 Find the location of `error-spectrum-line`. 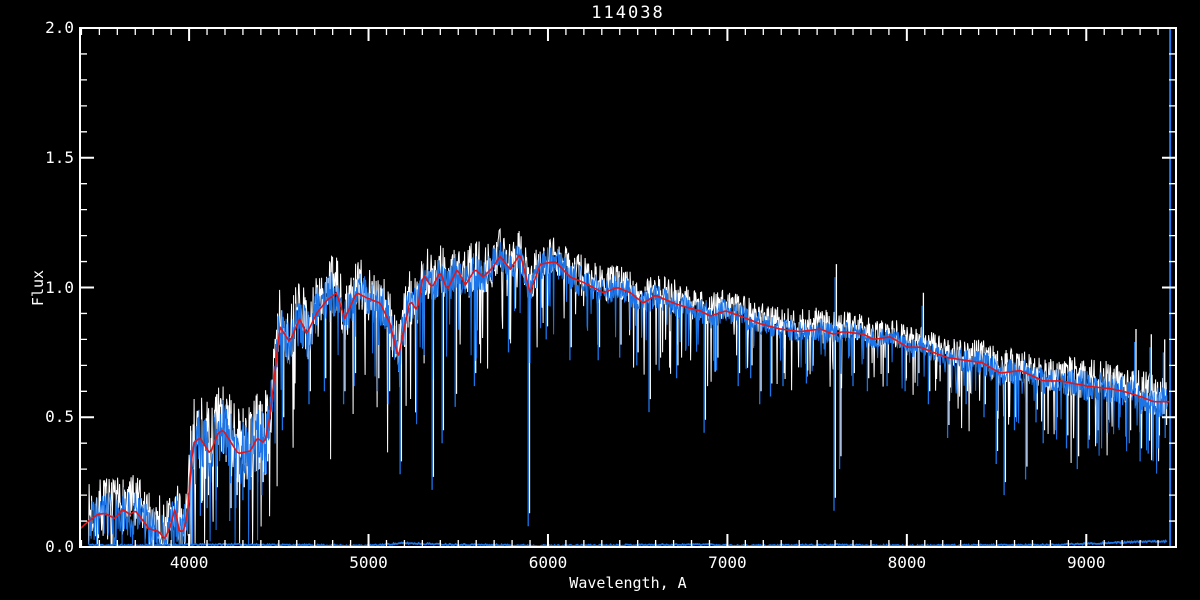

error-spectrum-line is located at coordinates (628, 543).